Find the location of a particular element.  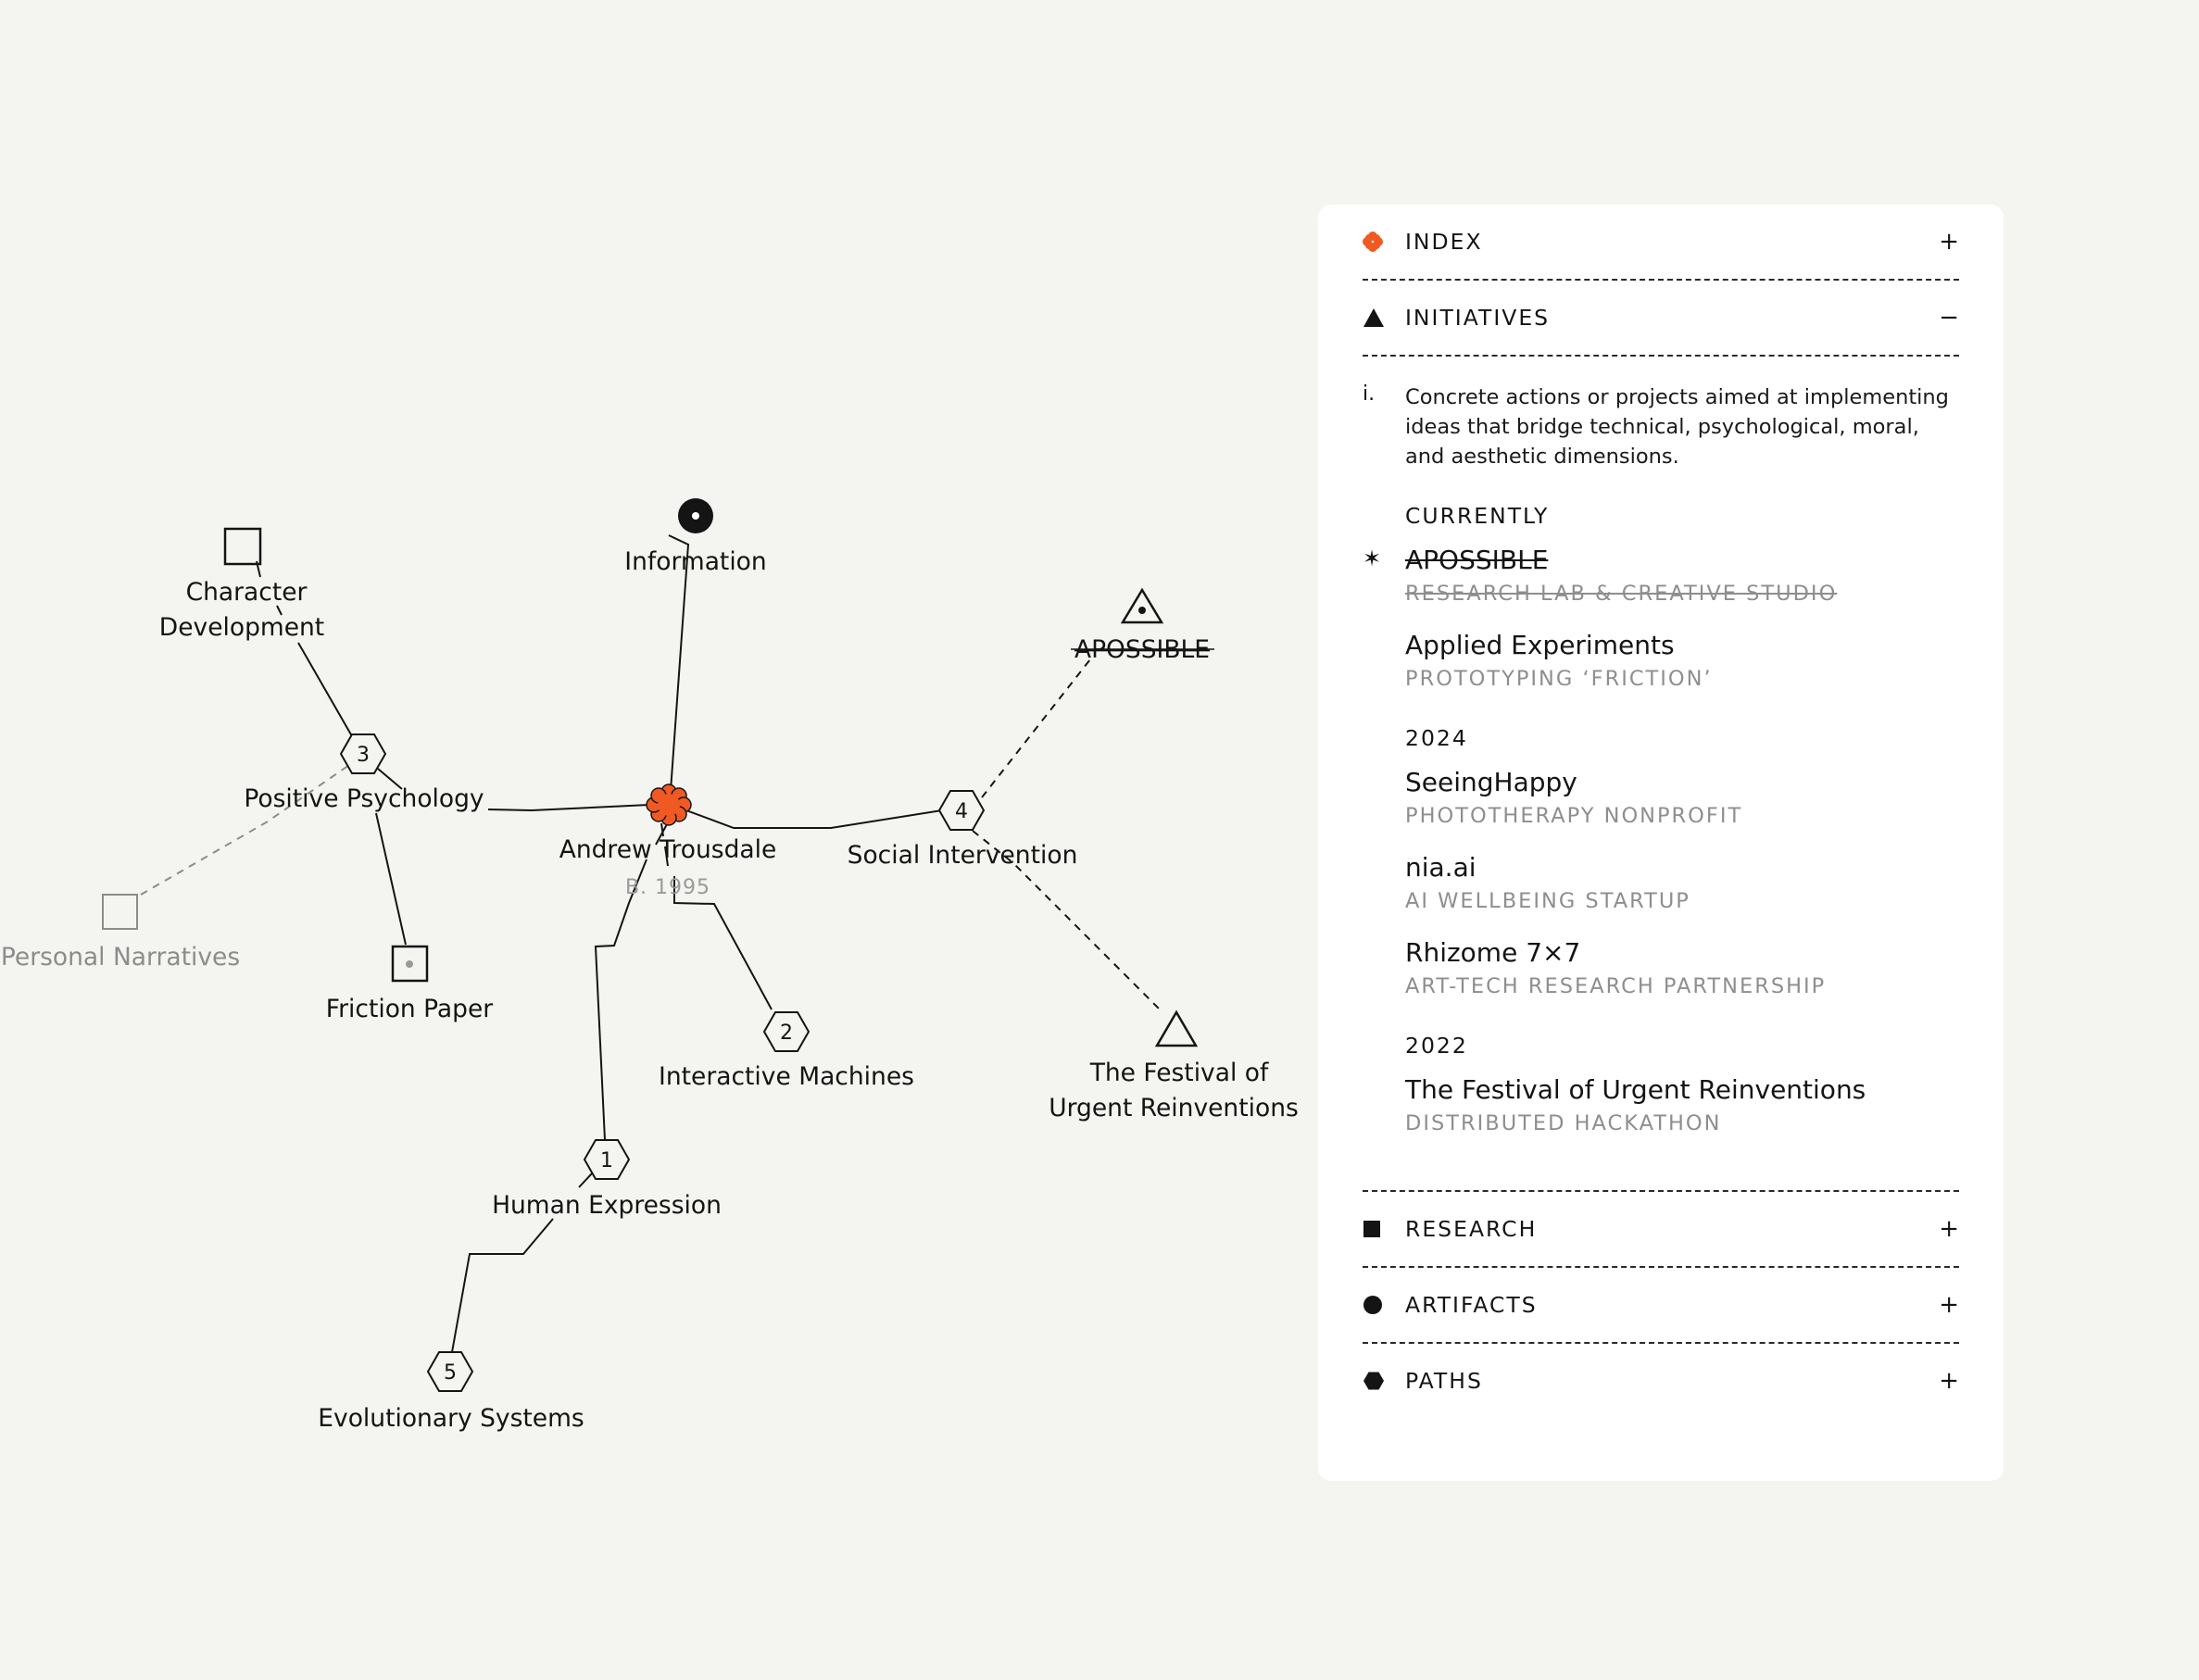

evolutionary-systems-label: Evolutionary Systems is located at coordinates (451, 1418).